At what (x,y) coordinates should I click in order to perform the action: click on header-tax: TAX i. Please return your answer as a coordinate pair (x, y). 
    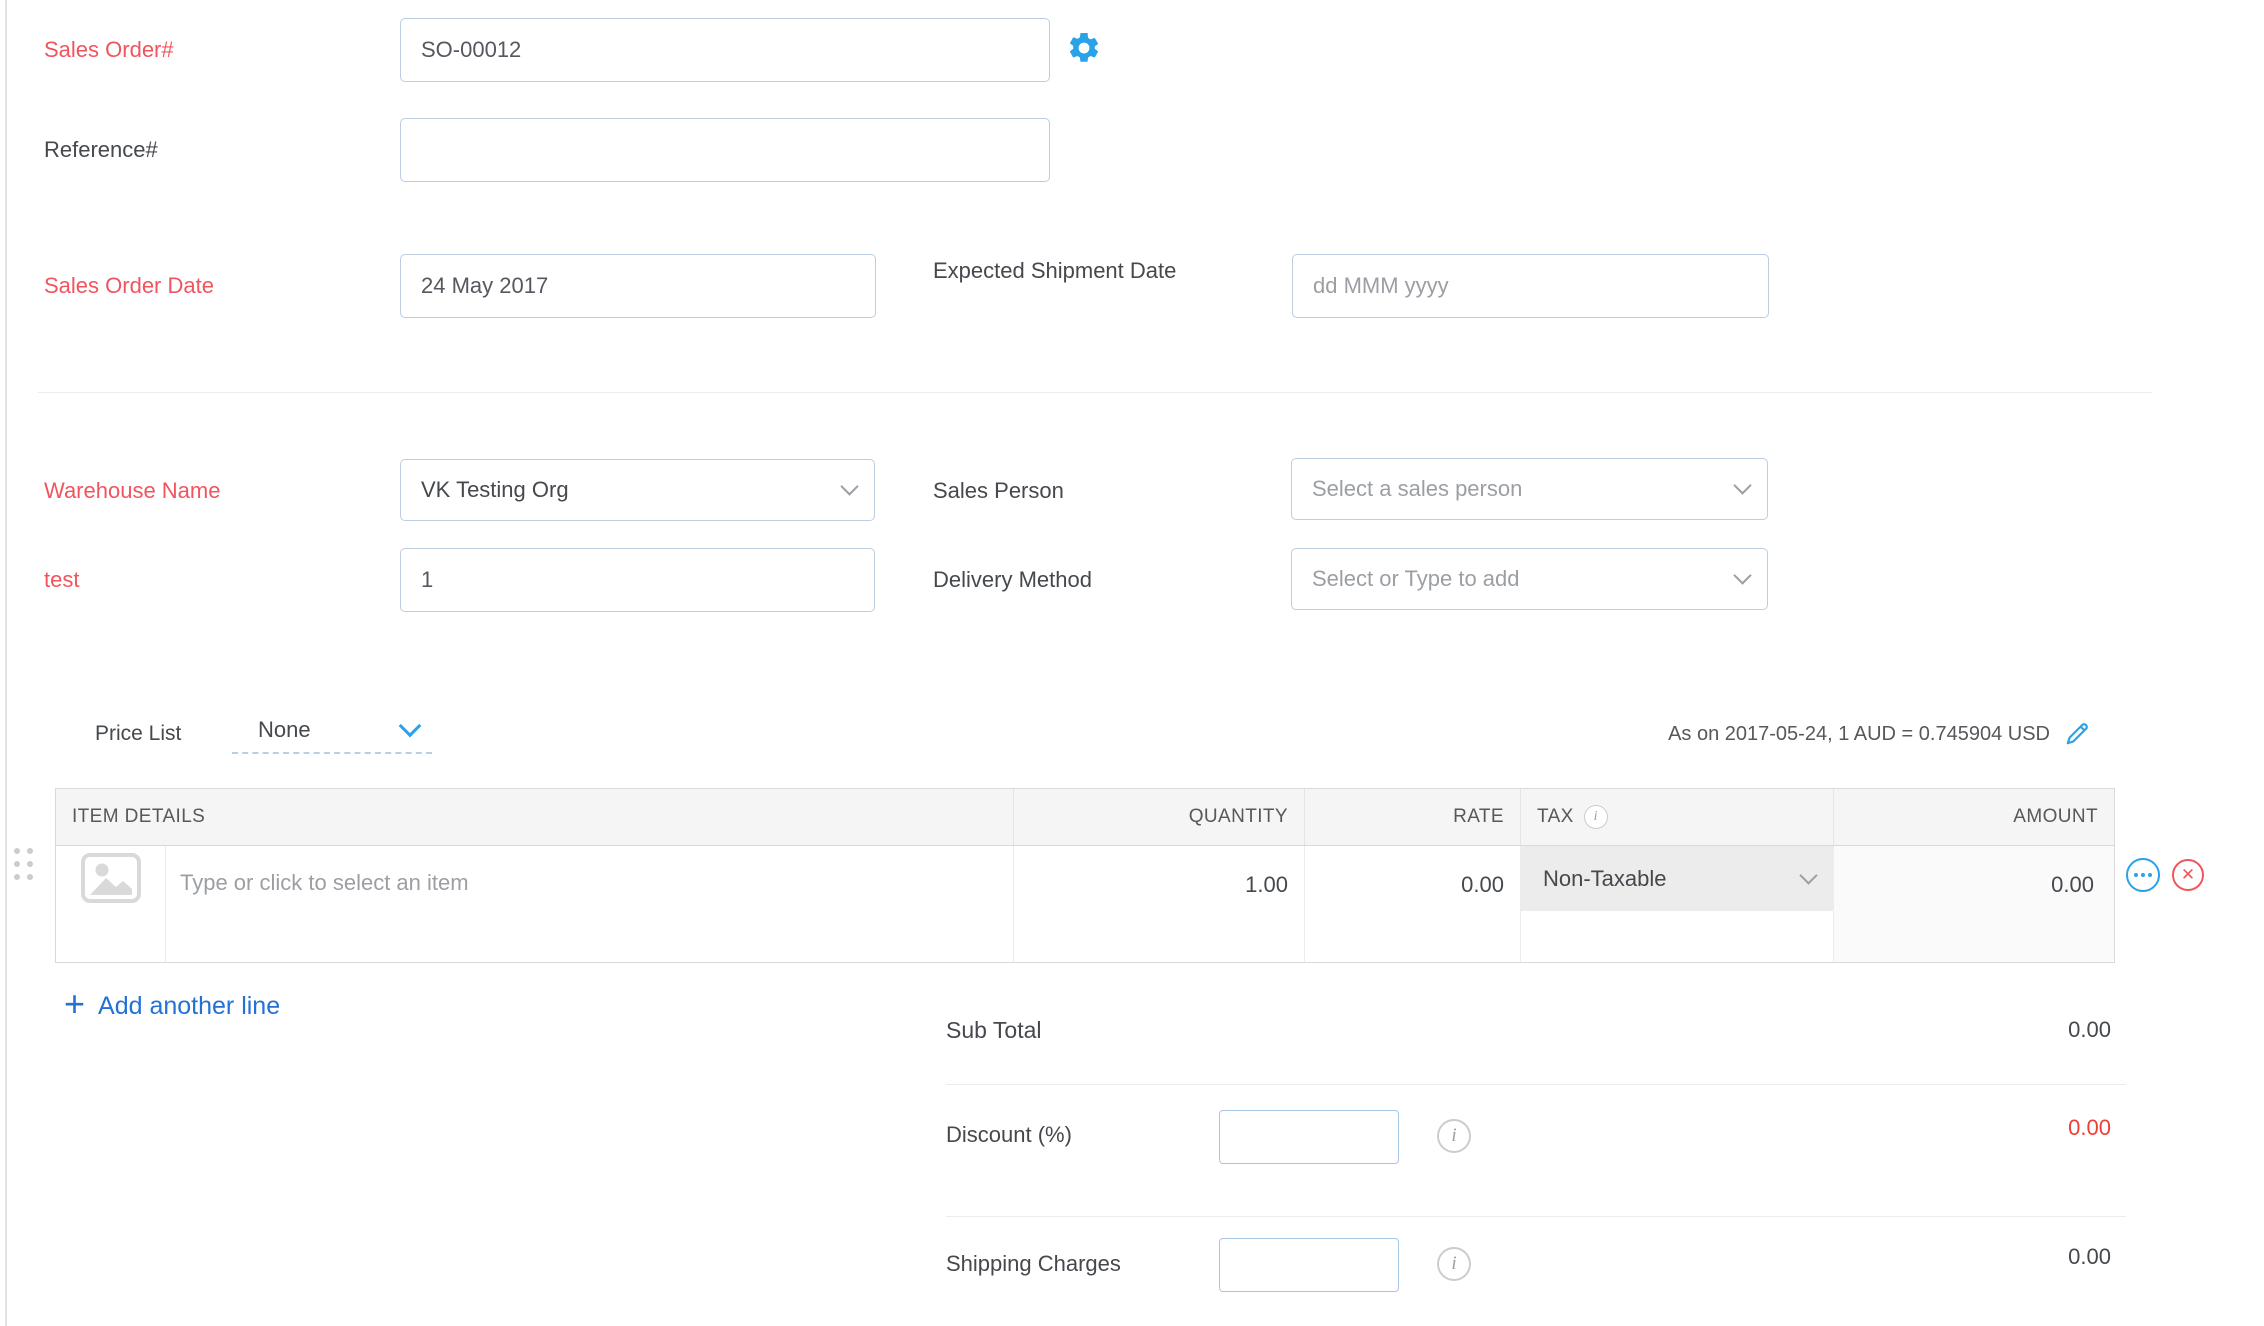
    Looking at the image, I should click on (1677, 817).